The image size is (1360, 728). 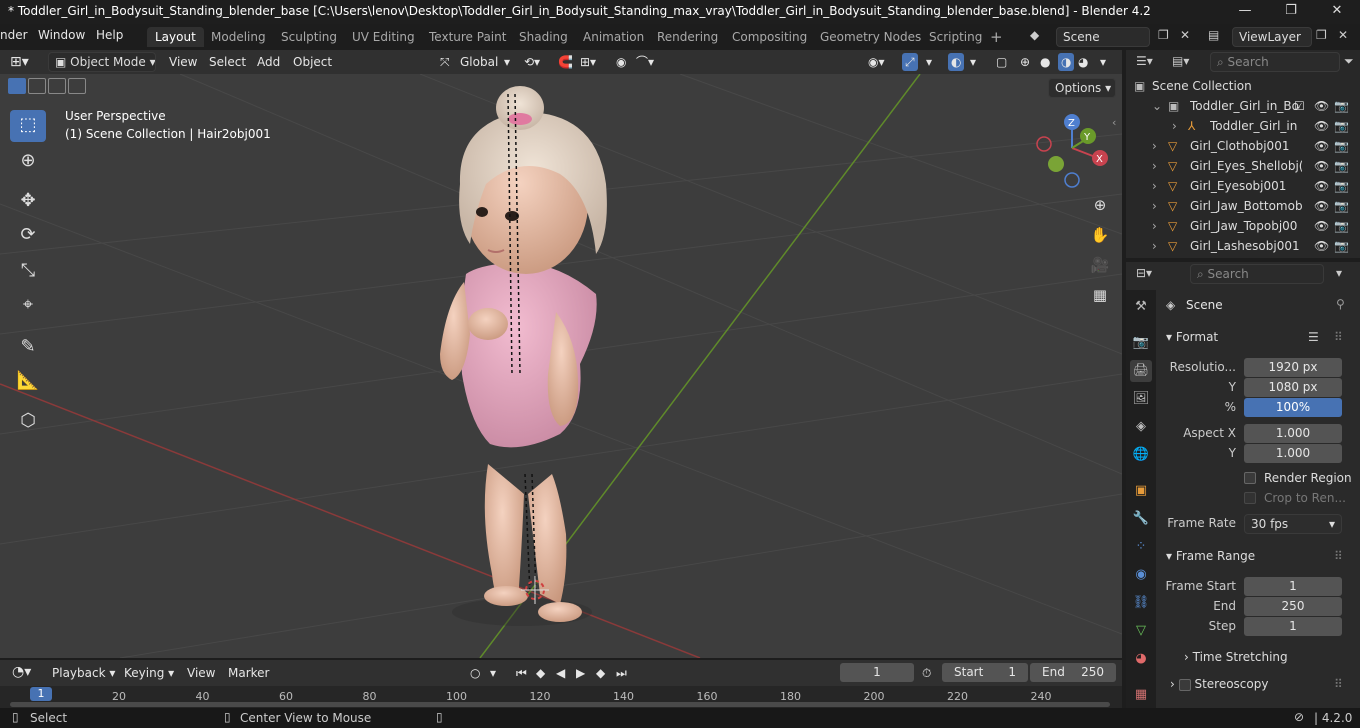 I want to click on scale-tool-icon: ⤡, so click(x=28, y=272).